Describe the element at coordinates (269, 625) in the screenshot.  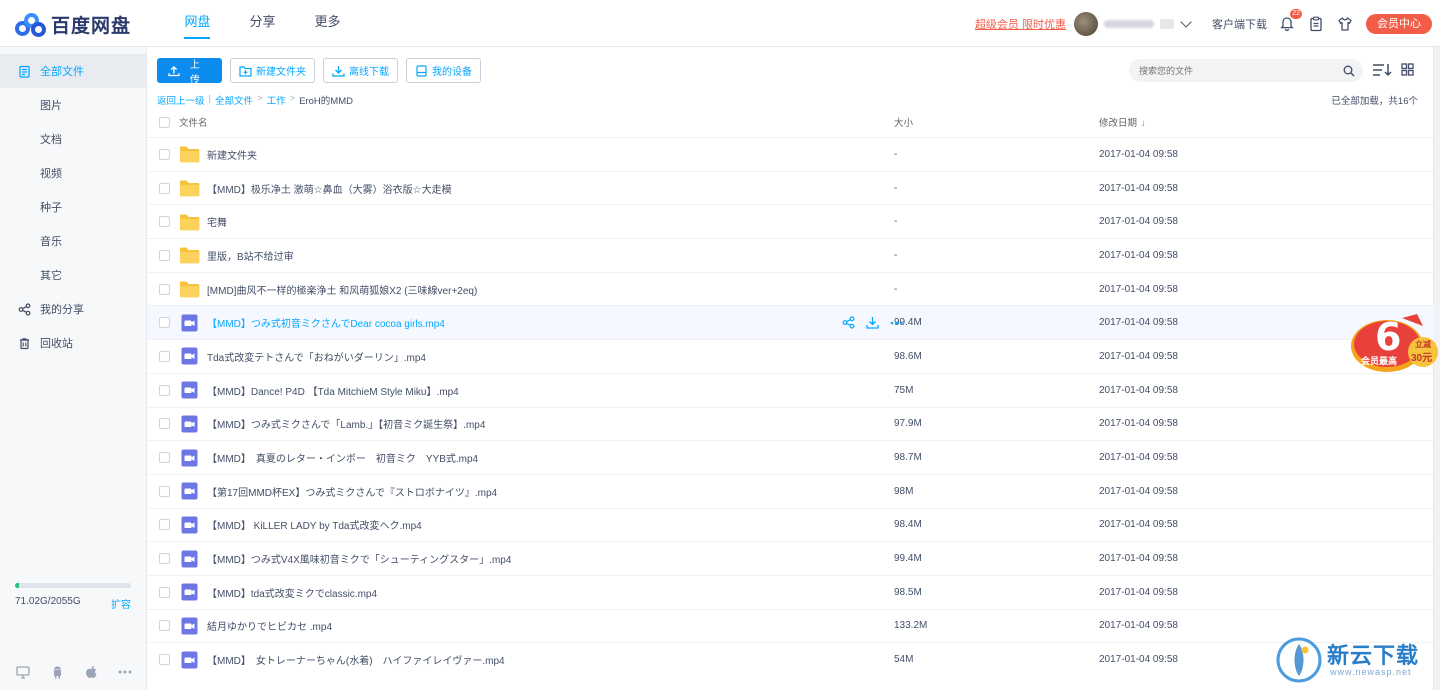
I see `file-name: 結月ゆかりでヒビカセ .mp4` at that location.